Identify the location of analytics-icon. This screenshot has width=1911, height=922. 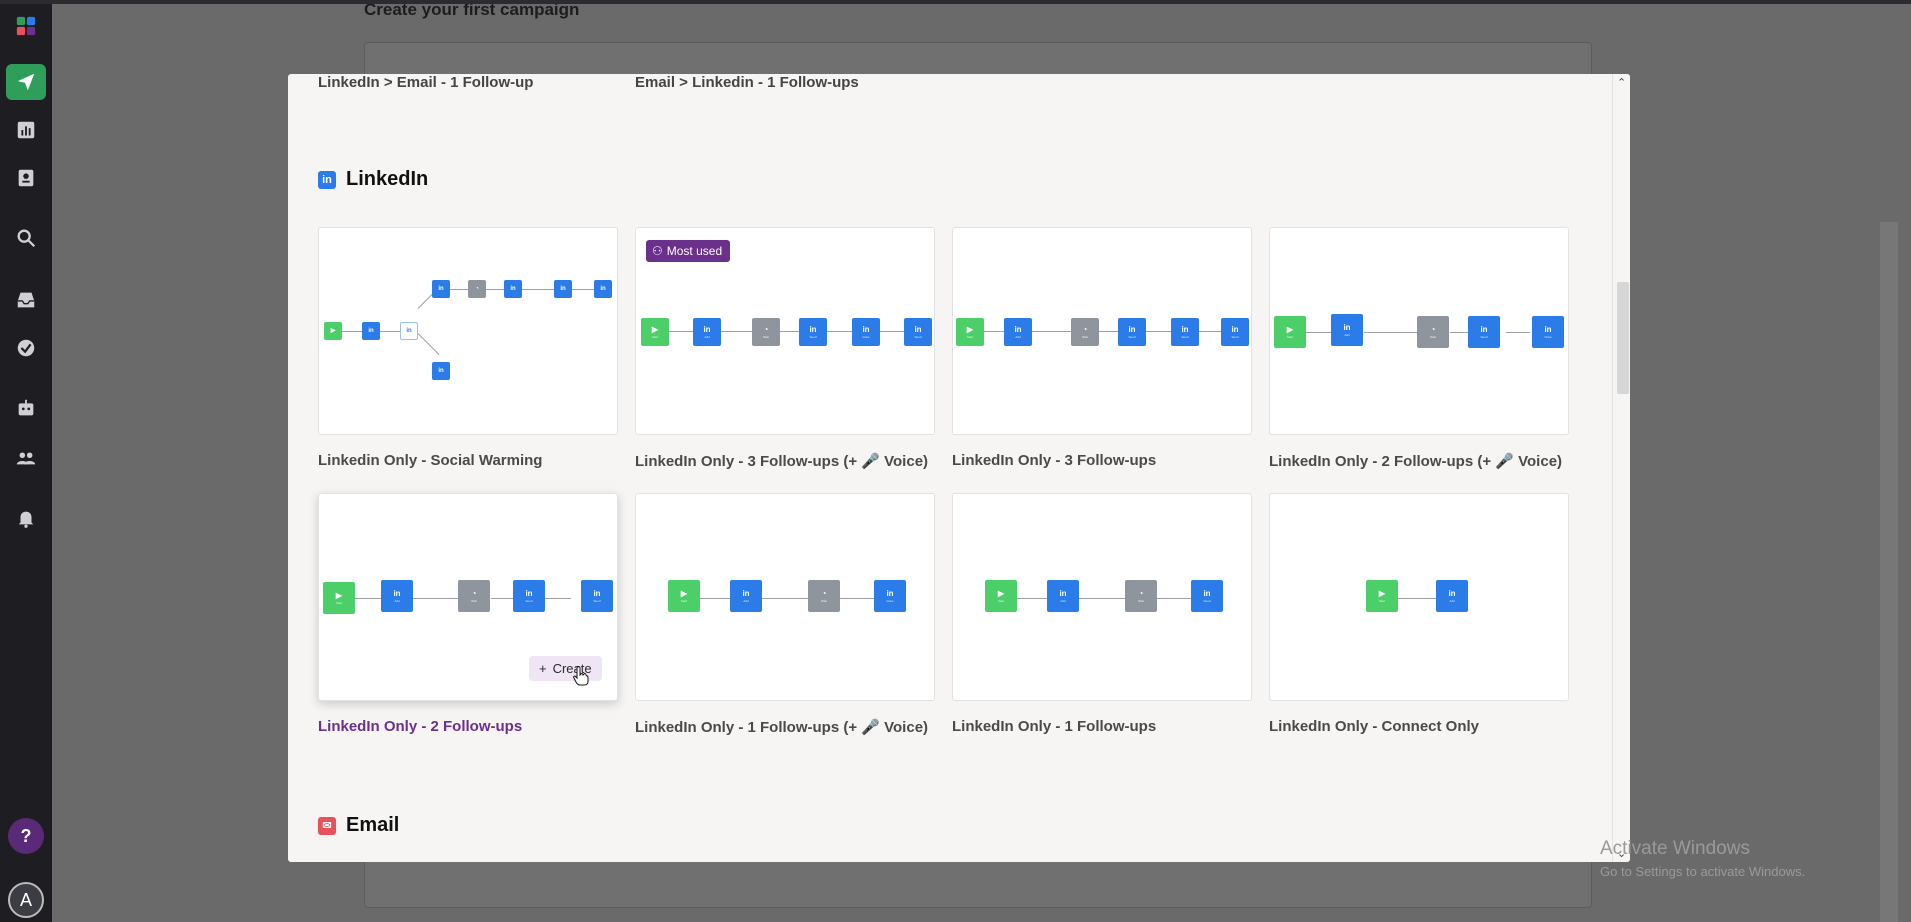
(26, 130).